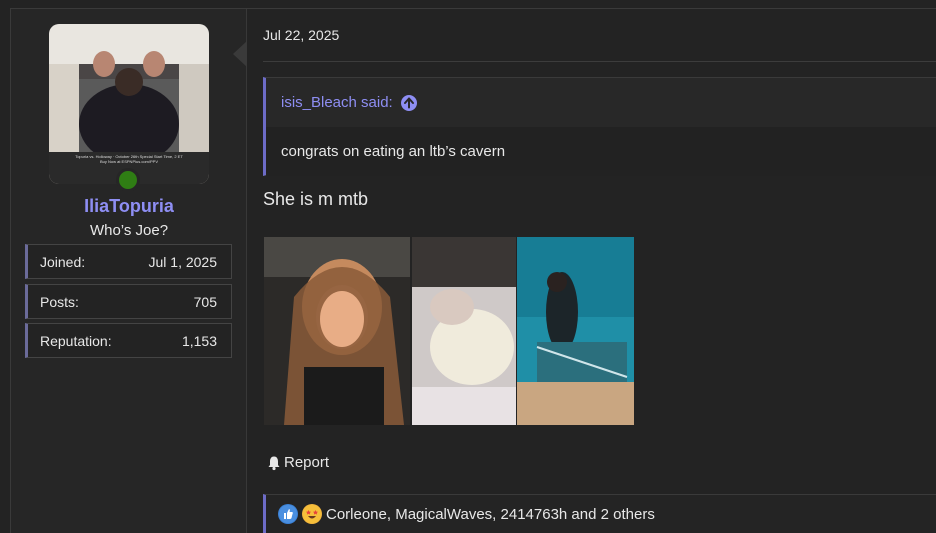 Image resolution: width=936 pixels, height=533 pixels. What do you see at coordinates (183, 261) in the screenshot?
I see `stat-value: Jul 1, 2025` at bounding box center [183, 261].